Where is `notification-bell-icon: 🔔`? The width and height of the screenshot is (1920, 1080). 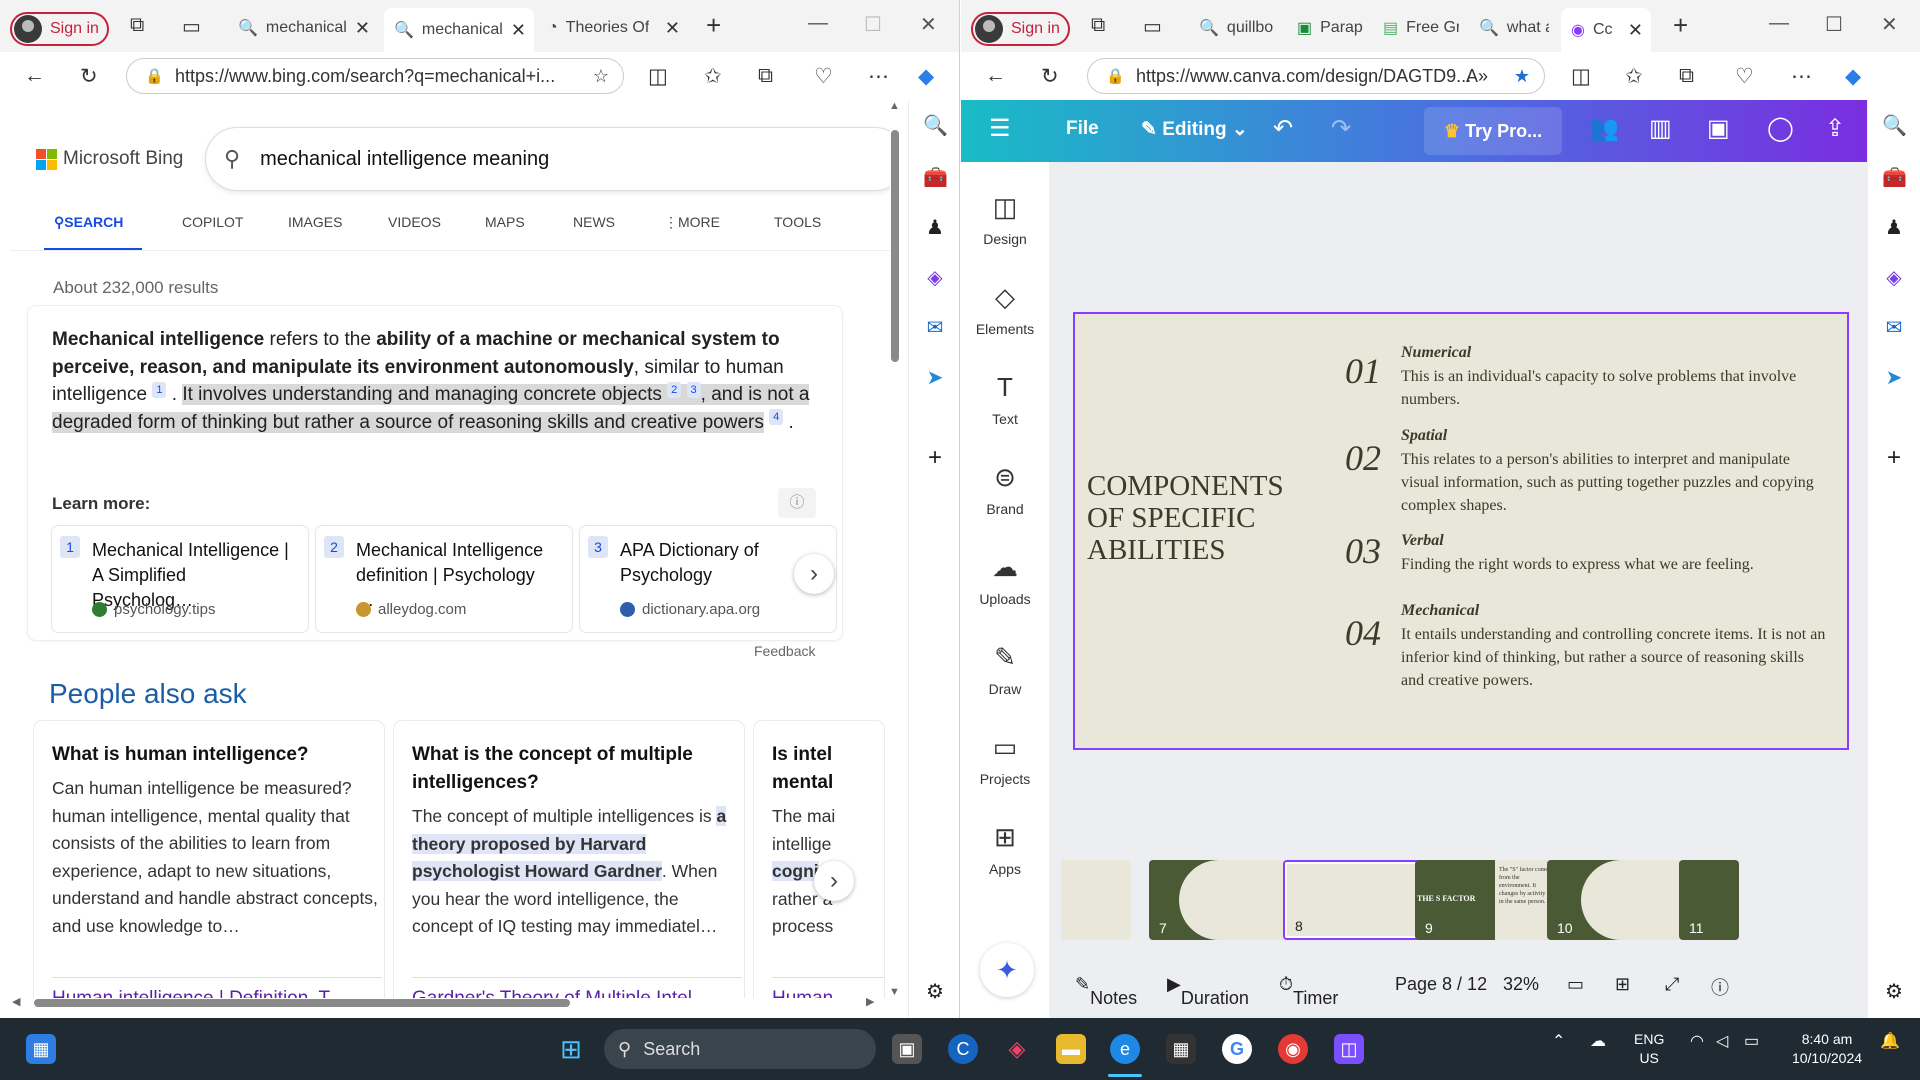
notification-bell-icon: 🔔 is located at coordinates (1890, 1041).